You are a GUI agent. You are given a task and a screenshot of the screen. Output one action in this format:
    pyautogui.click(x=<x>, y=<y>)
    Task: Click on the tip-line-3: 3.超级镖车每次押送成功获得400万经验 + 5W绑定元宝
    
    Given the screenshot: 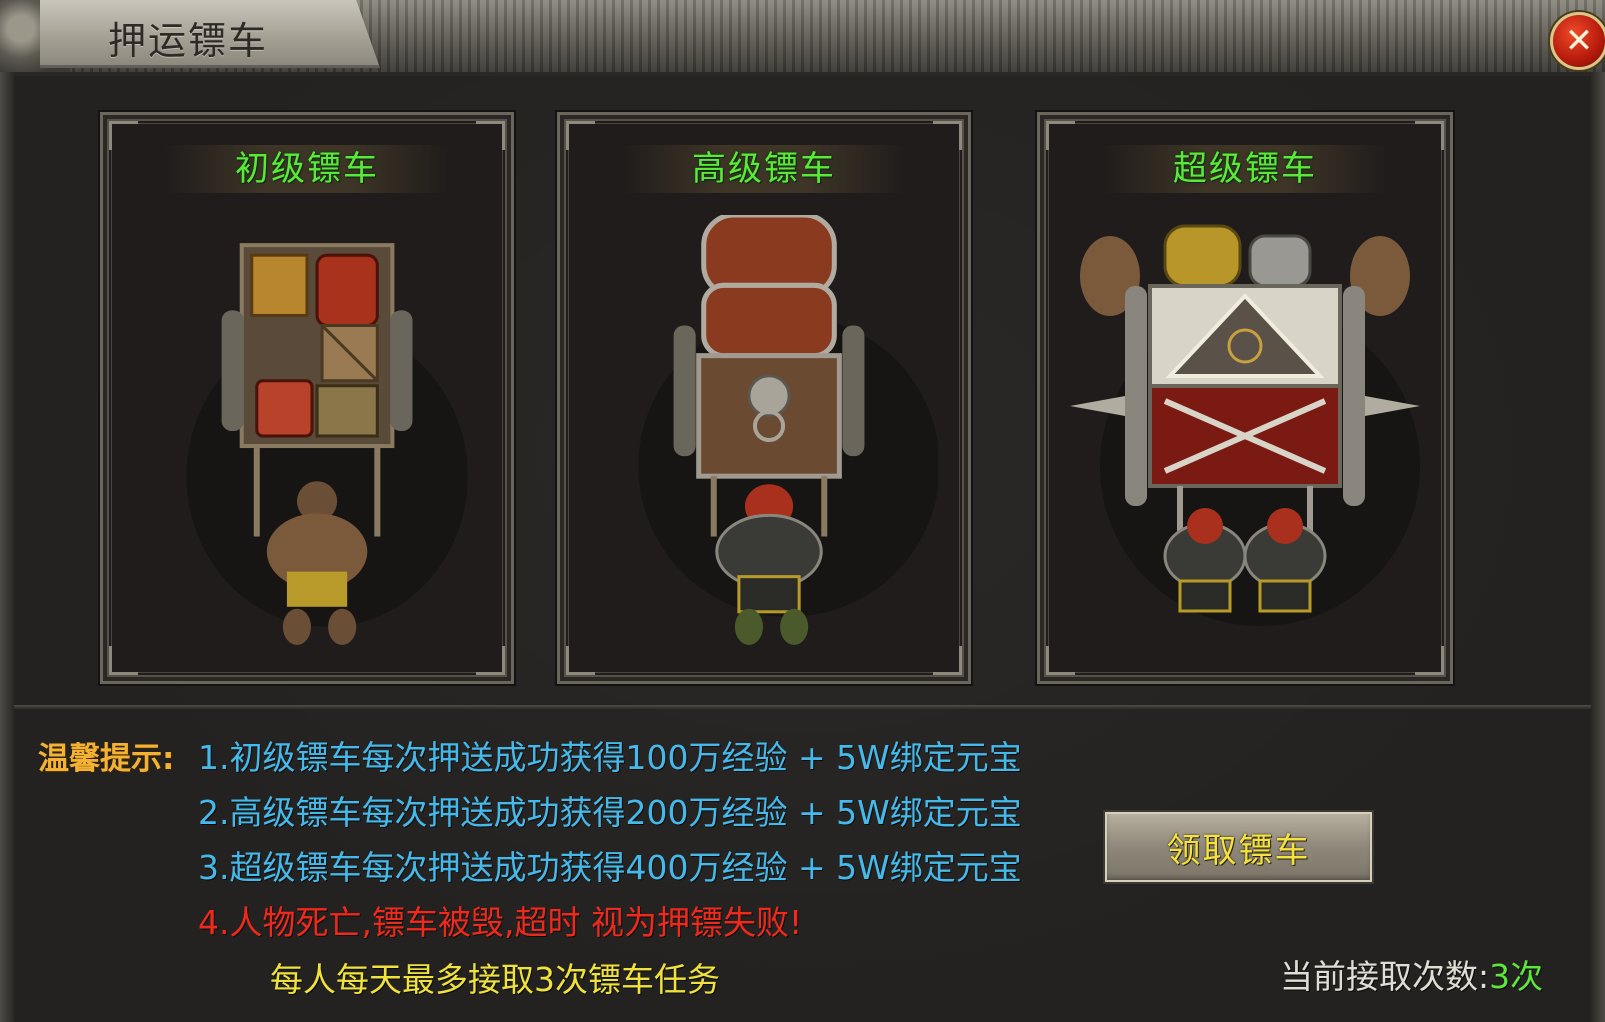 What is the action you would take?
    pyautogui.click(x=610, y=867)
    